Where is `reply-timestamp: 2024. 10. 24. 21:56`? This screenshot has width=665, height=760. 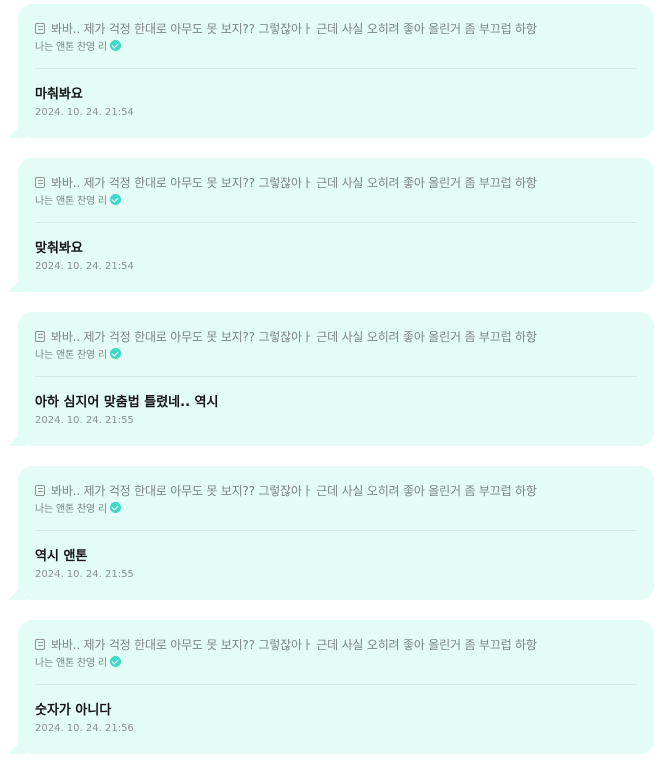 reply-timestamp: 2024. 10. 24. 21:56 is located at coordinates (84, 728).